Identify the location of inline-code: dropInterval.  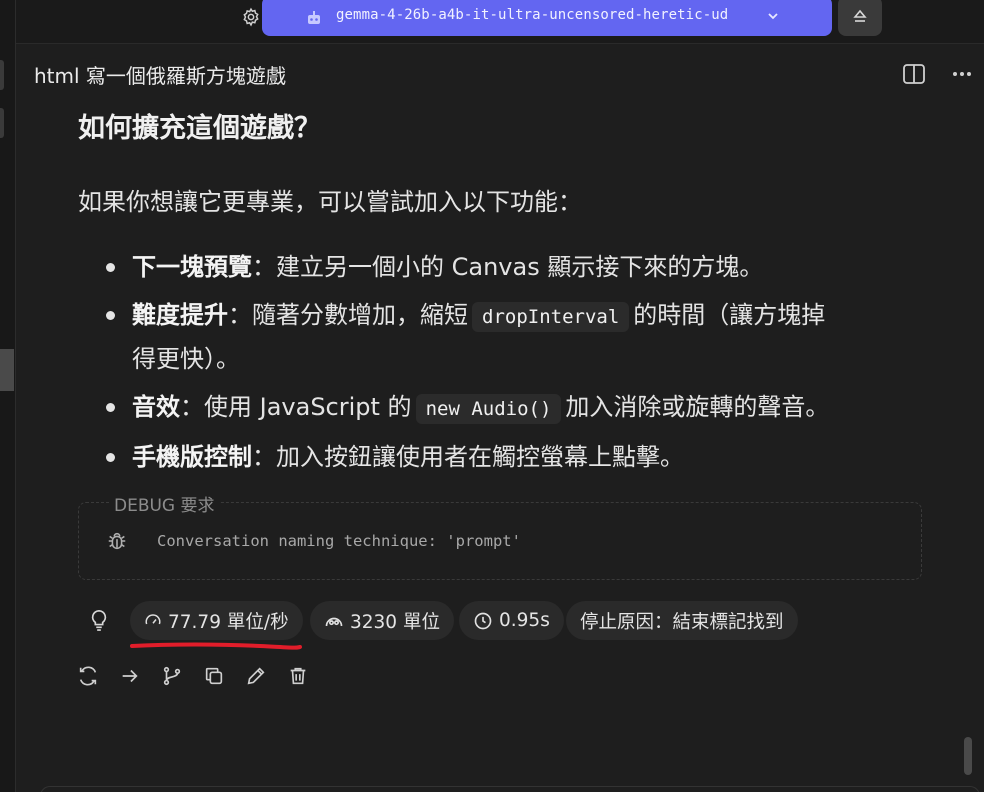
(551, 317).